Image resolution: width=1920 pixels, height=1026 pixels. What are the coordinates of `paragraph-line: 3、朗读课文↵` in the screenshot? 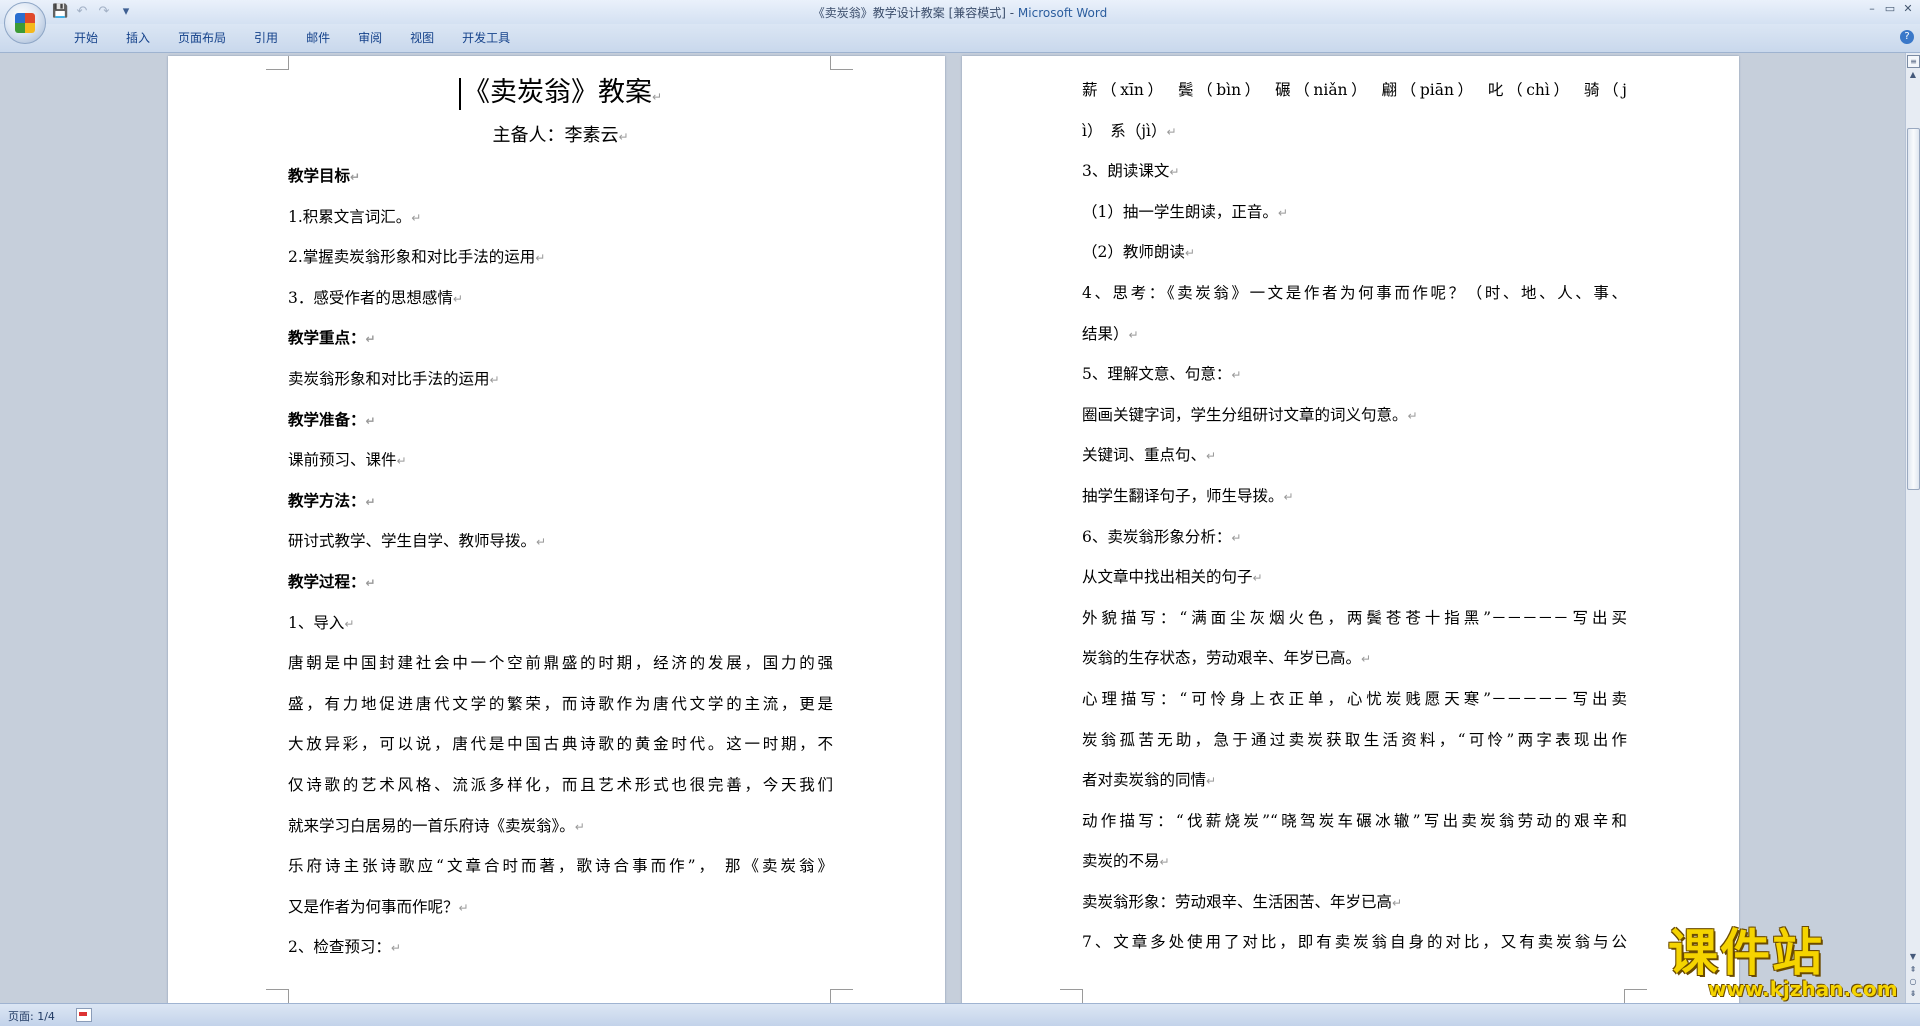 It's located at (1354, 171).